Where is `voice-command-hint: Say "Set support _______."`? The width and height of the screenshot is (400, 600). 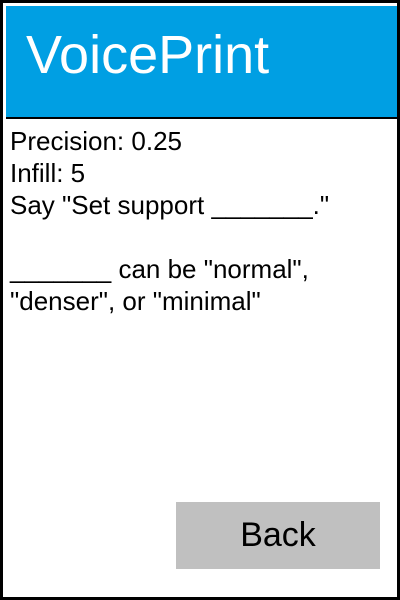 voice-command-hint: Say "Set support _______." is located at coordinates (170, 205).